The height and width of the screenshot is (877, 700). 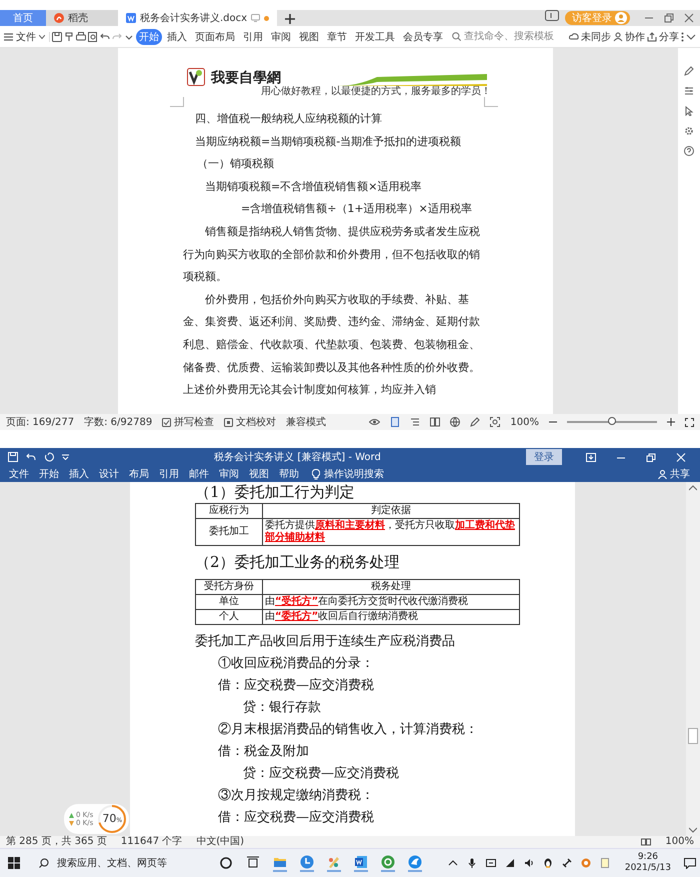 What do you see at coordinates (290, 19) in the screenshot?
I see `add-tab-icon` at bounding box center [290, 19].